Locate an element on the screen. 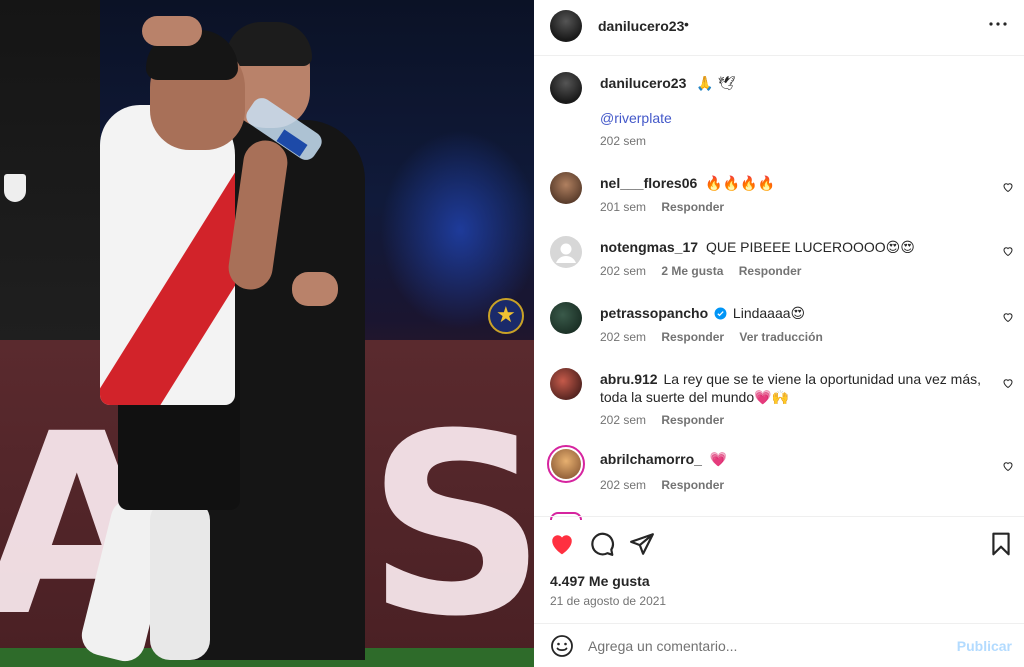 The image size is (1024, 667). comment-username: nel___flores06 is located at coordinates (648, 183).